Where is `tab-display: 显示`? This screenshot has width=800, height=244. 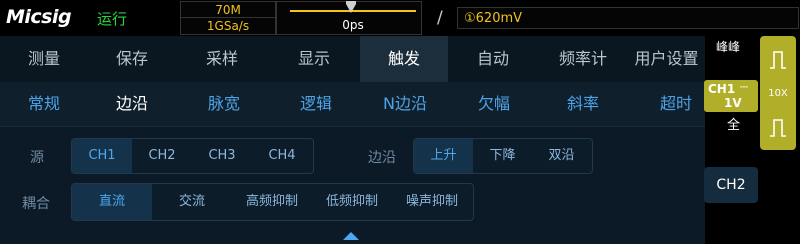
tab-display: 显示 is located at coordinates (314, 59).